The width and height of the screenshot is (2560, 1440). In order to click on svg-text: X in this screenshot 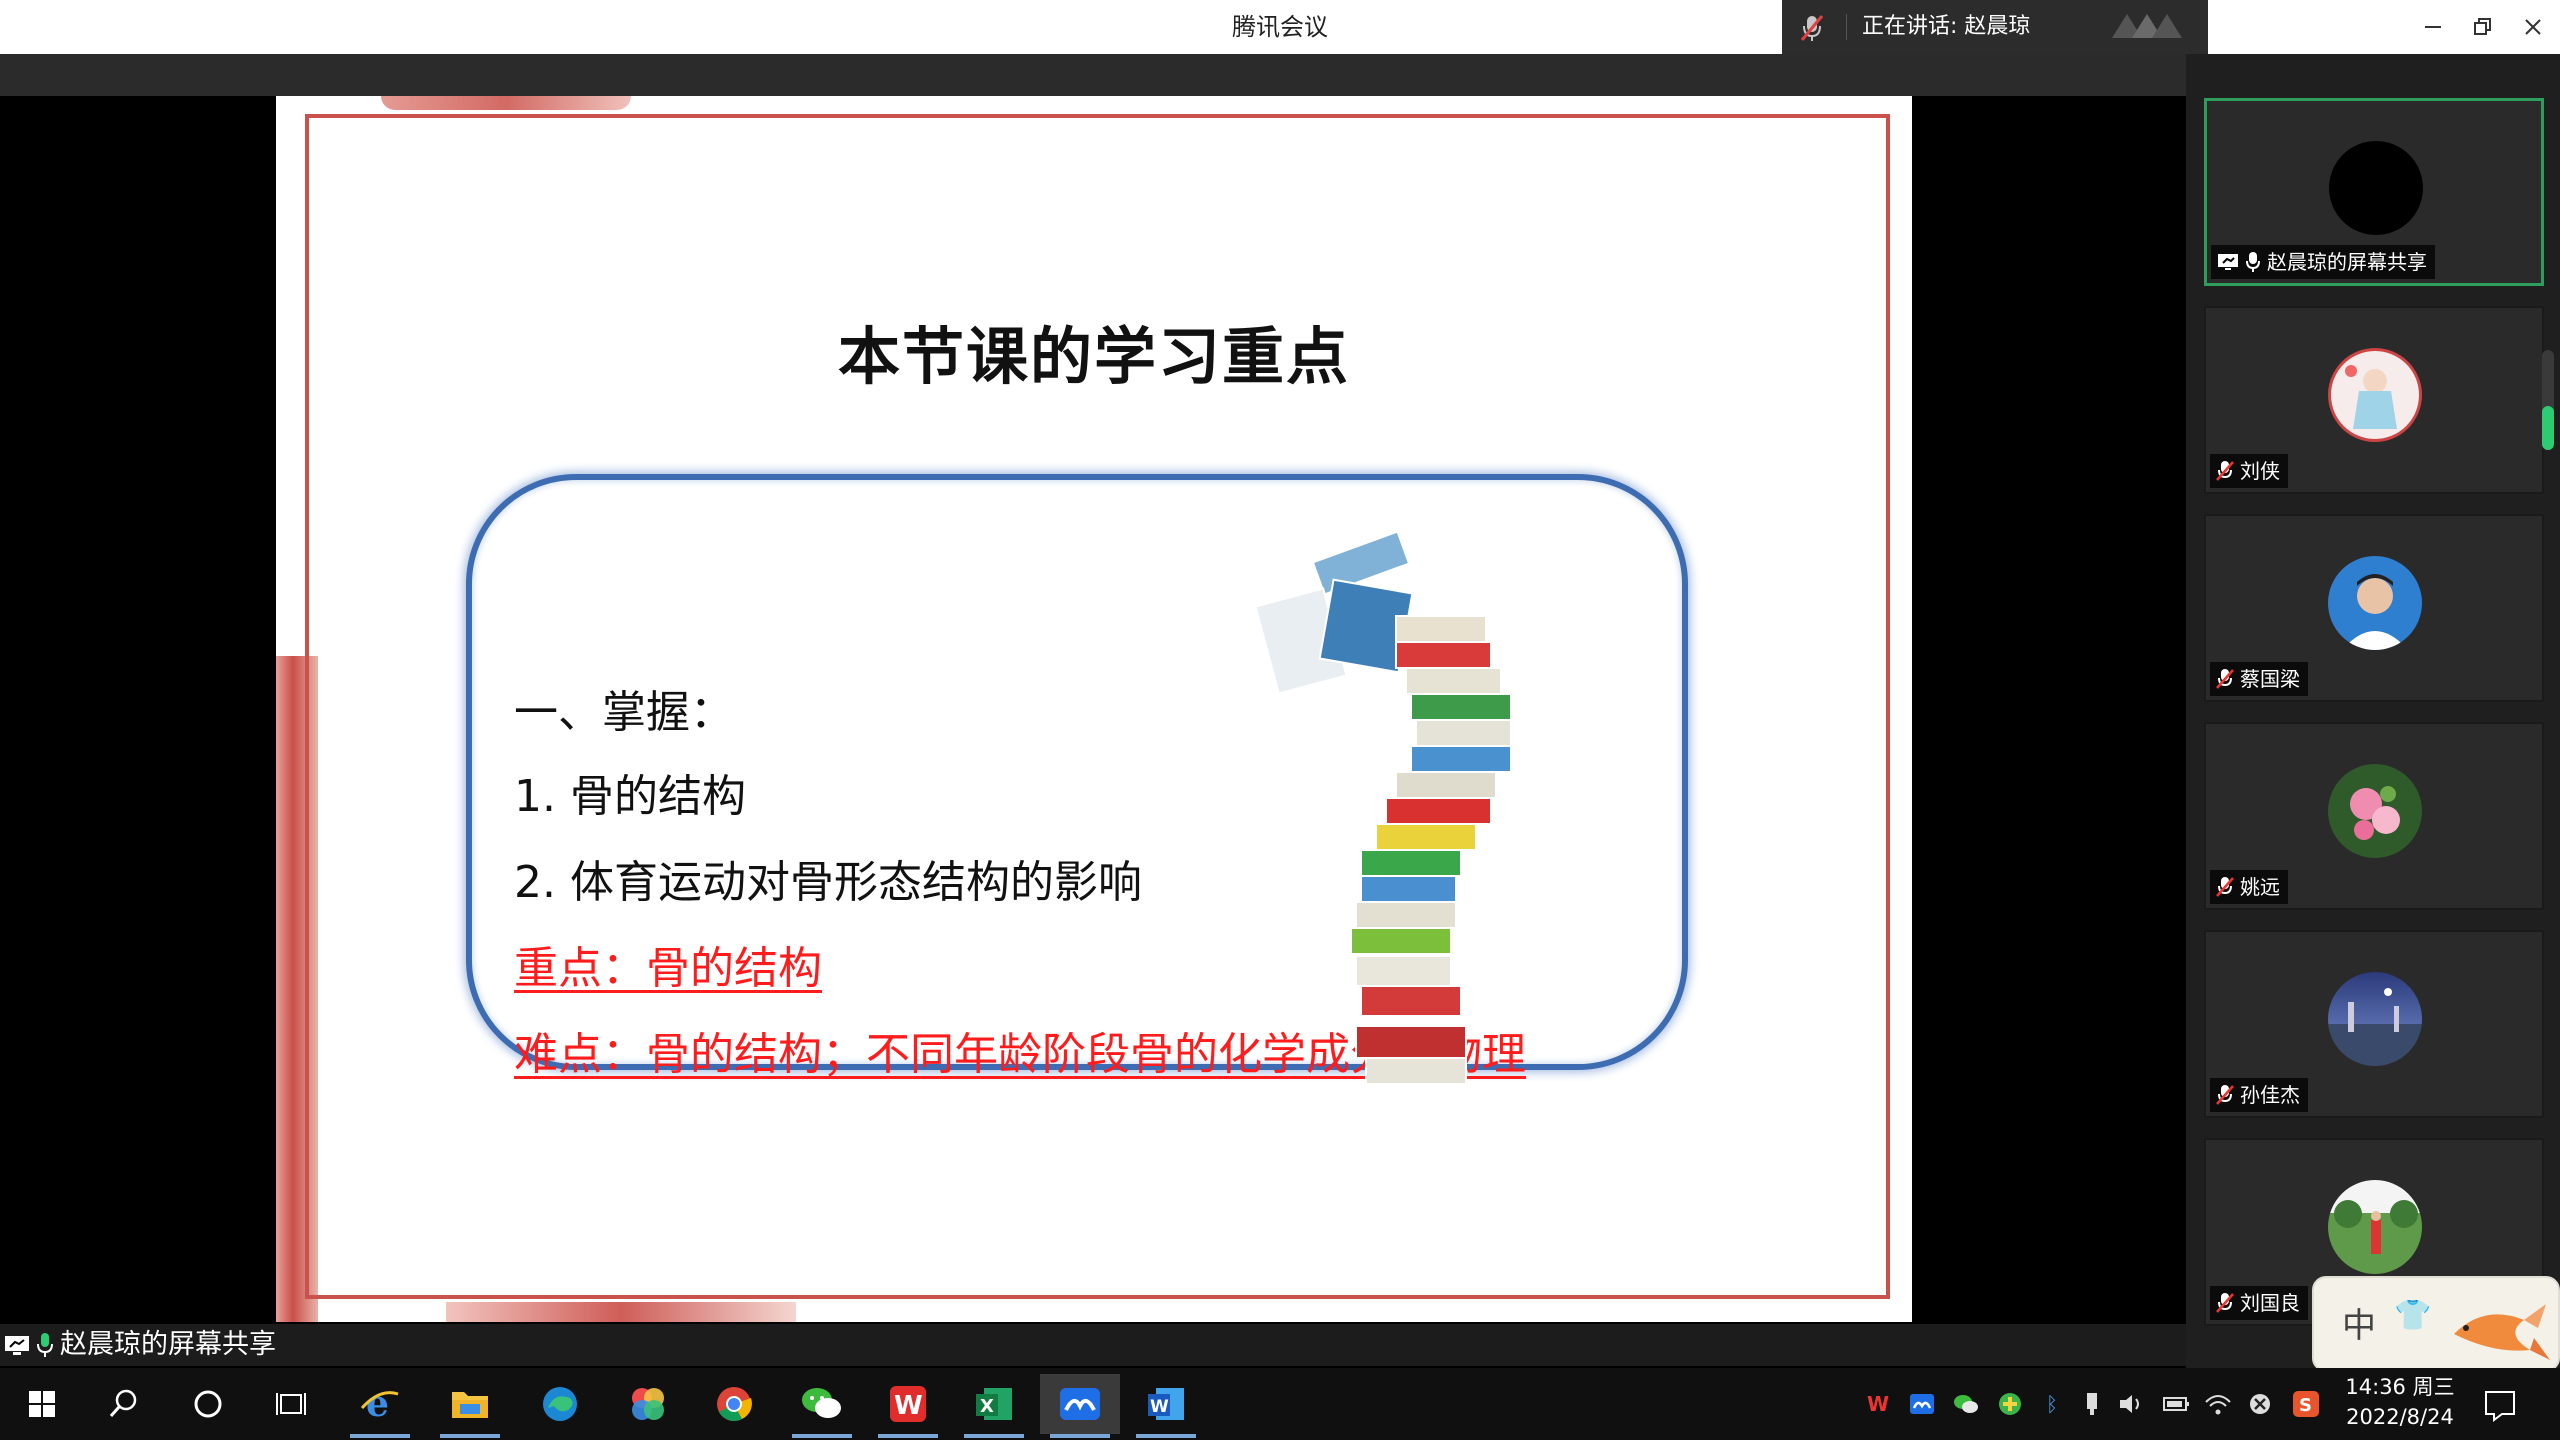, I will do `click(987, 1406)`.